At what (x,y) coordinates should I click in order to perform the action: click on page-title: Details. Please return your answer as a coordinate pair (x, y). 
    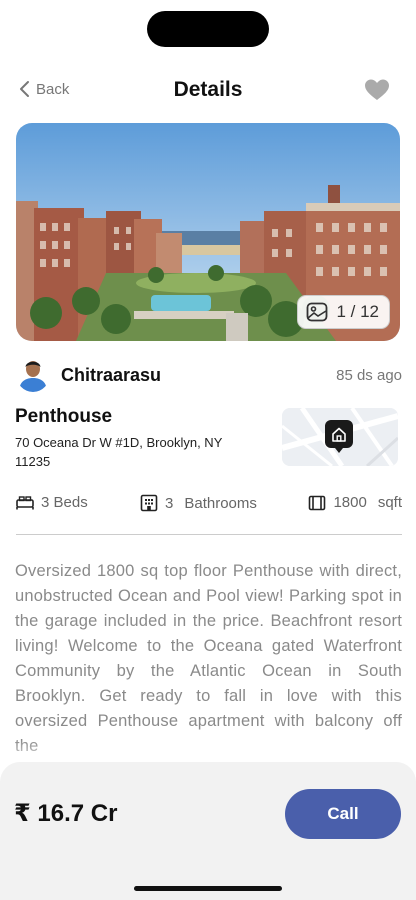
    Looking at the image, I should click on (208, 89).